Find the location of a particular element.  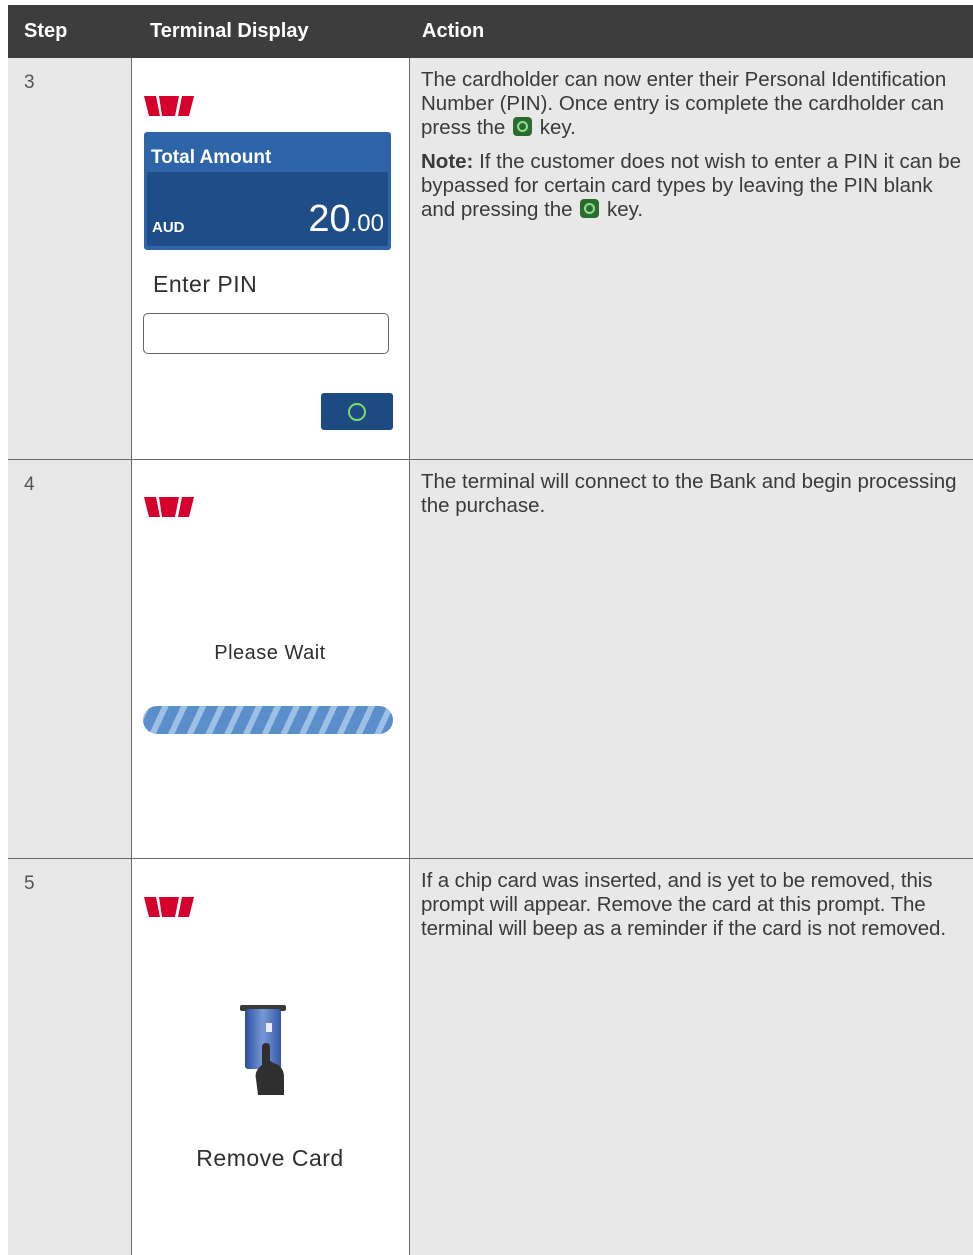

enter-pin-prompt: Enter PIN is located at coordinates (205, 284).